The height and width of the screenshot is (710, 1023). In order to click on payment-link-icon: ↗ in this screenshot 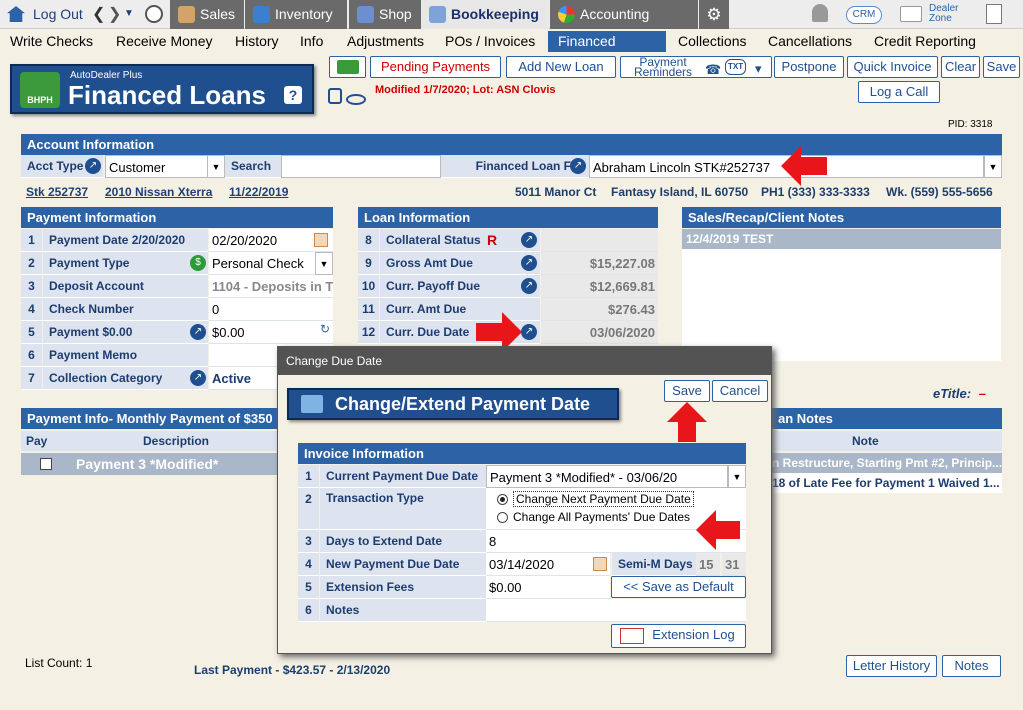, I will do `click(198, 332)`.